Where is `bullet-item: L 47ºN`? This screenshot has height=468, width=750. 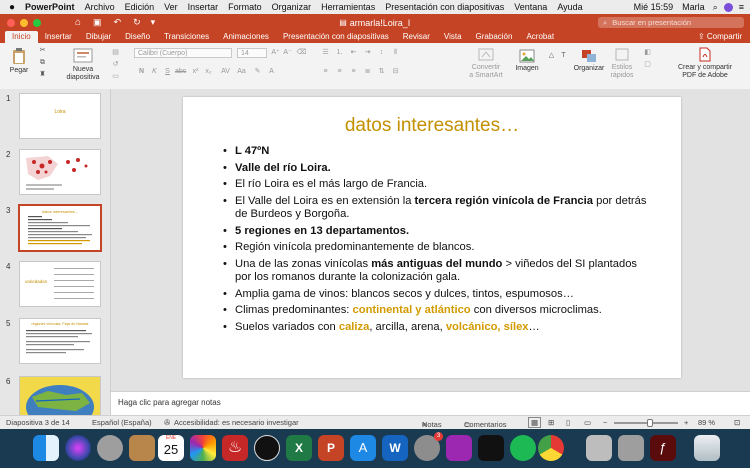 bullet-item: L 47ºN is located at coordinates (438, 152).